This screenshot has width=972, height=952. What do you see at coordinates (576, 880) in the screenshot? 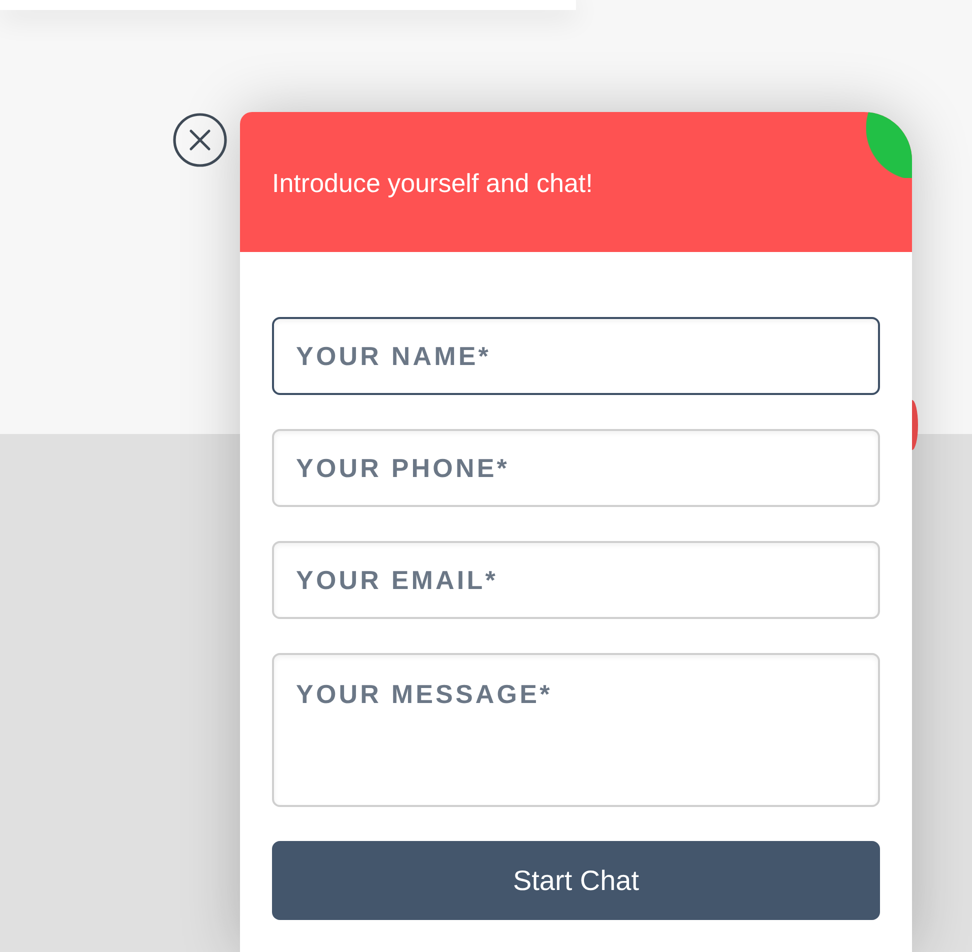
I see `start-chat-button: Start Chat` at bounding box center [576, 880].